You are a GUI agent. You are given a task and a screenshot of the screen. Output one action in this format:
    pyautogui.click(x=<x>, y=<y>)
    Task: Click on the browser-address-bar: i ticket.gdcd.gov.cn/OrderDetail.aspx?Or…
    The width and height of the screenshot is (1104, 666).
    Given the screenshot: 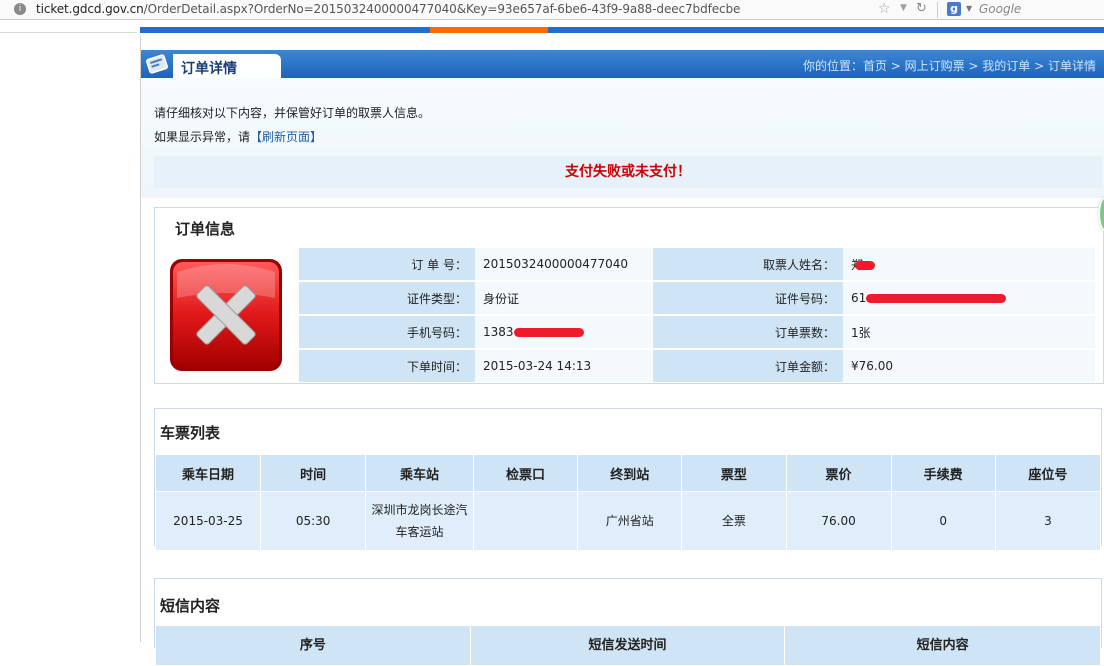 What is the action you would take?
    pyautogui.click(x=552, y=10)
    